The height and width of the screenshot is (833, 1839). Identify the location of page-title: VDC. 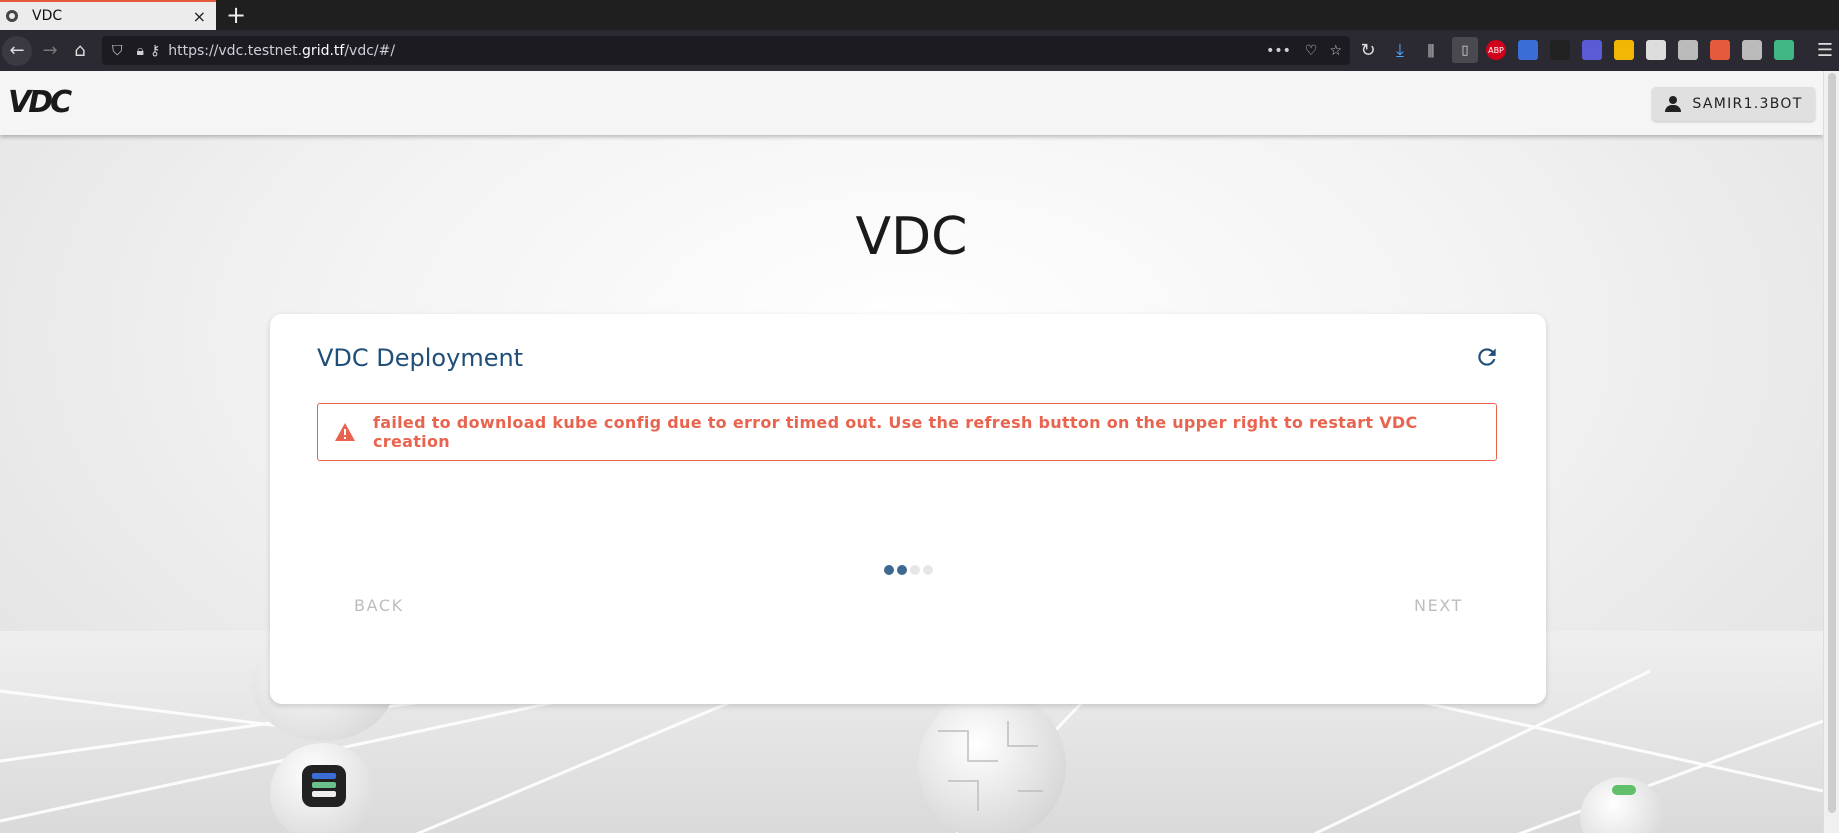
(911, 237).